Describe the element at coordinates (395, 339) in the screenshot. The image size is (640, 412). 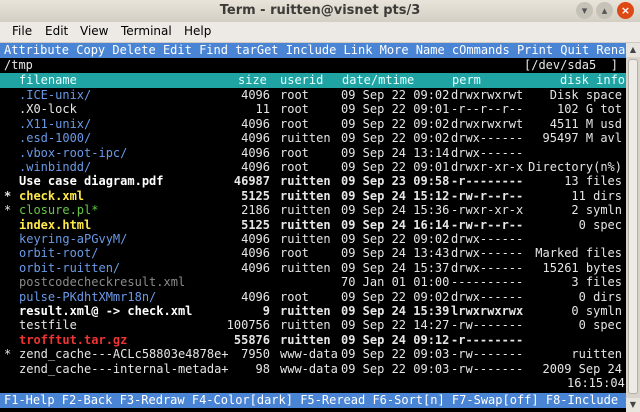
I see `file-date: 09 Sep 24 09:12` at that location.